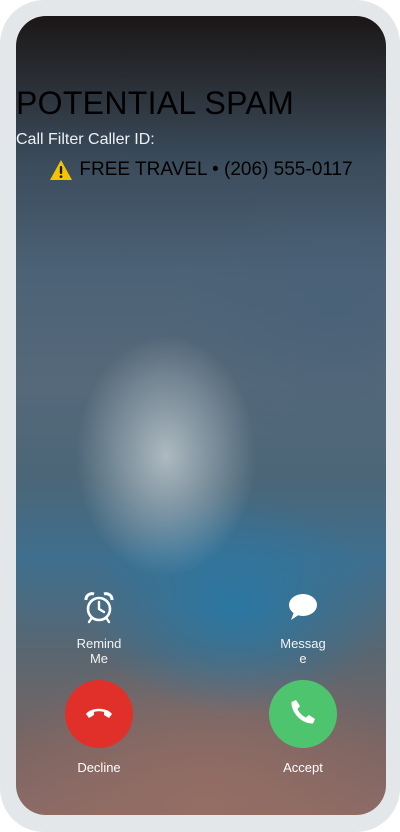  I want to click on decline-label: Decline, so click(99, 767).